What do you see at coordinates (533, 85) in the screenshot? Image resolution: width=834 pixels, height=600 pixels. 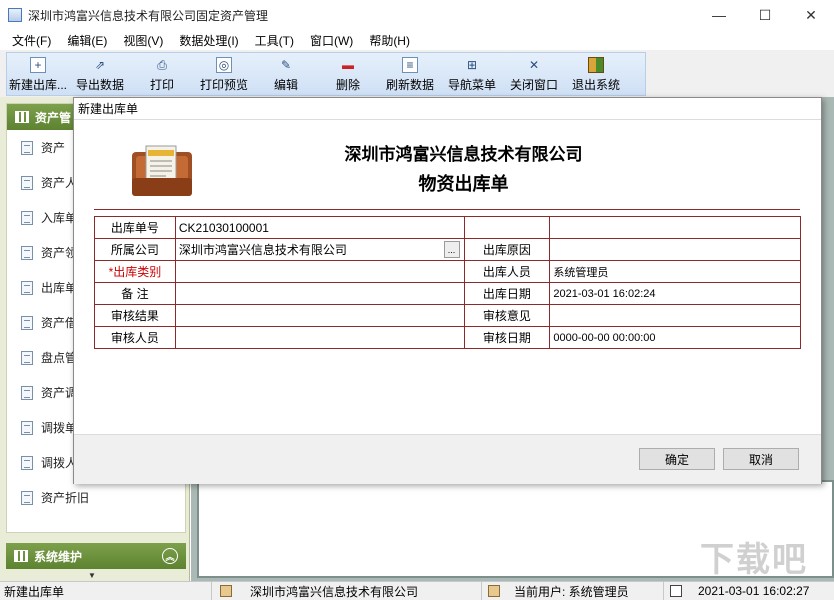 I see `close-window-label: 关闭窗口` at bounding box center [533, 85].